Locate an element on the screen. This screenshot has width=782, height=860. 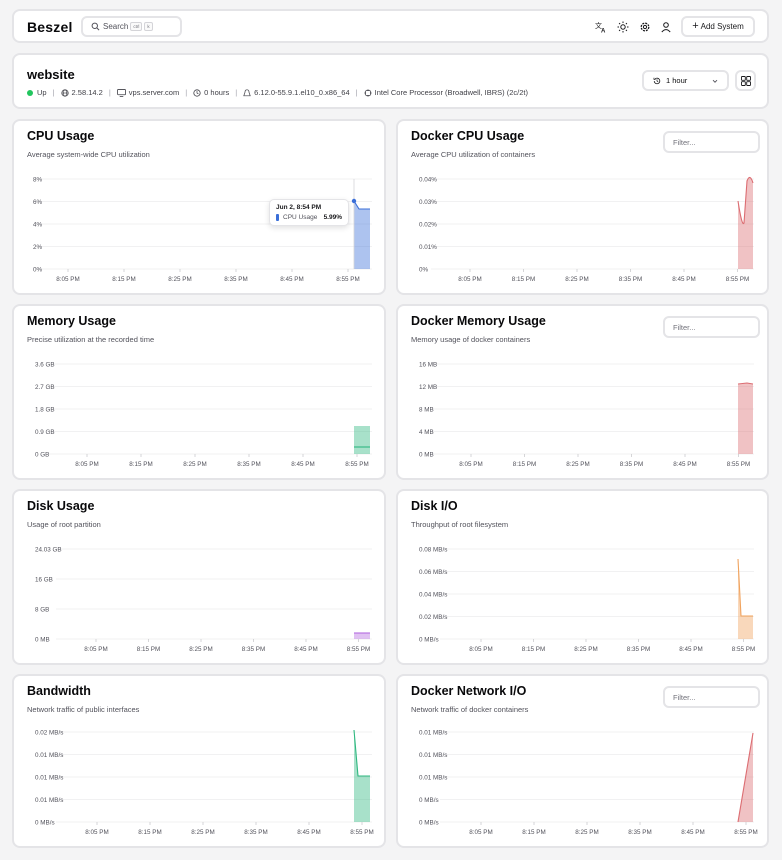
y-tick-label: 4 MB is located at coordinates (426, 432).